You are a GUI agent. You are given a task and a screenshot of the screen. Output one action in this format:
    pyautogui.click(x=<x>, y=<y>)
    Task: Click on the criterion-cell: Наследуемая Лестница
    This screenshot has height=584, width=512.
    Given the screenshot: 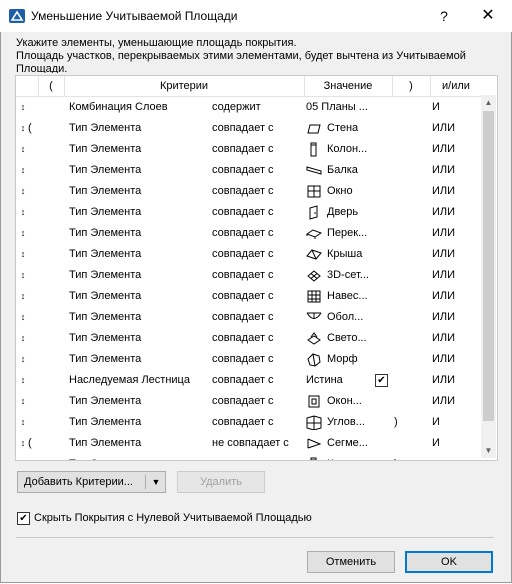 What is the action you would take?
    pyautogui.click(x=139, y=380)
    